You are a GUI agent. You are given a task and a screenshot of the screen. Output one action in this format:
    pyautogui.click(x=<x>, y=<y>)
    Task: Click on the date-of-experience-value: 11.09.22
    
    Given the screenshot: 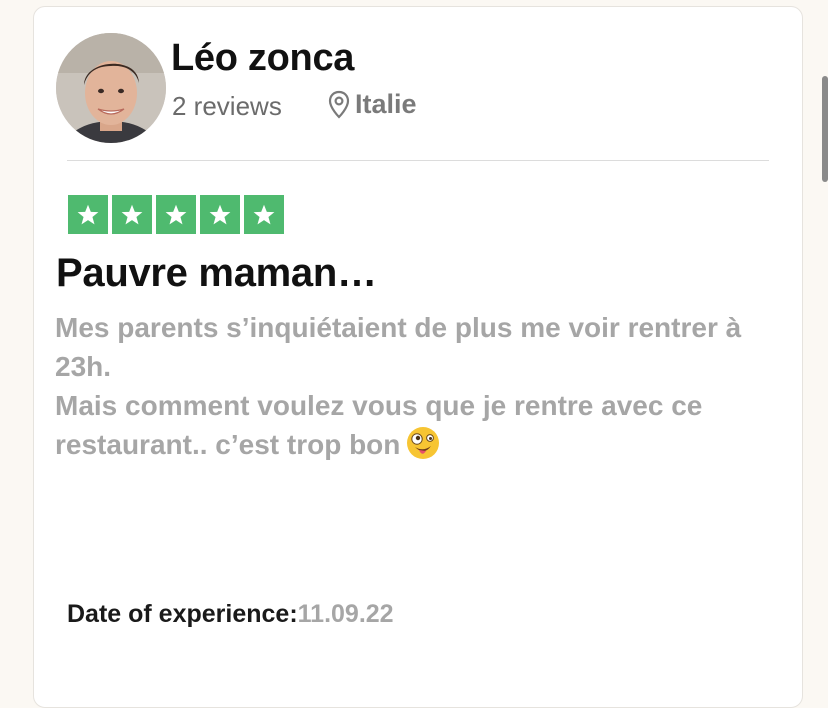 What is the action you would take?
    pyautogui.click(x=345, y=614)
    